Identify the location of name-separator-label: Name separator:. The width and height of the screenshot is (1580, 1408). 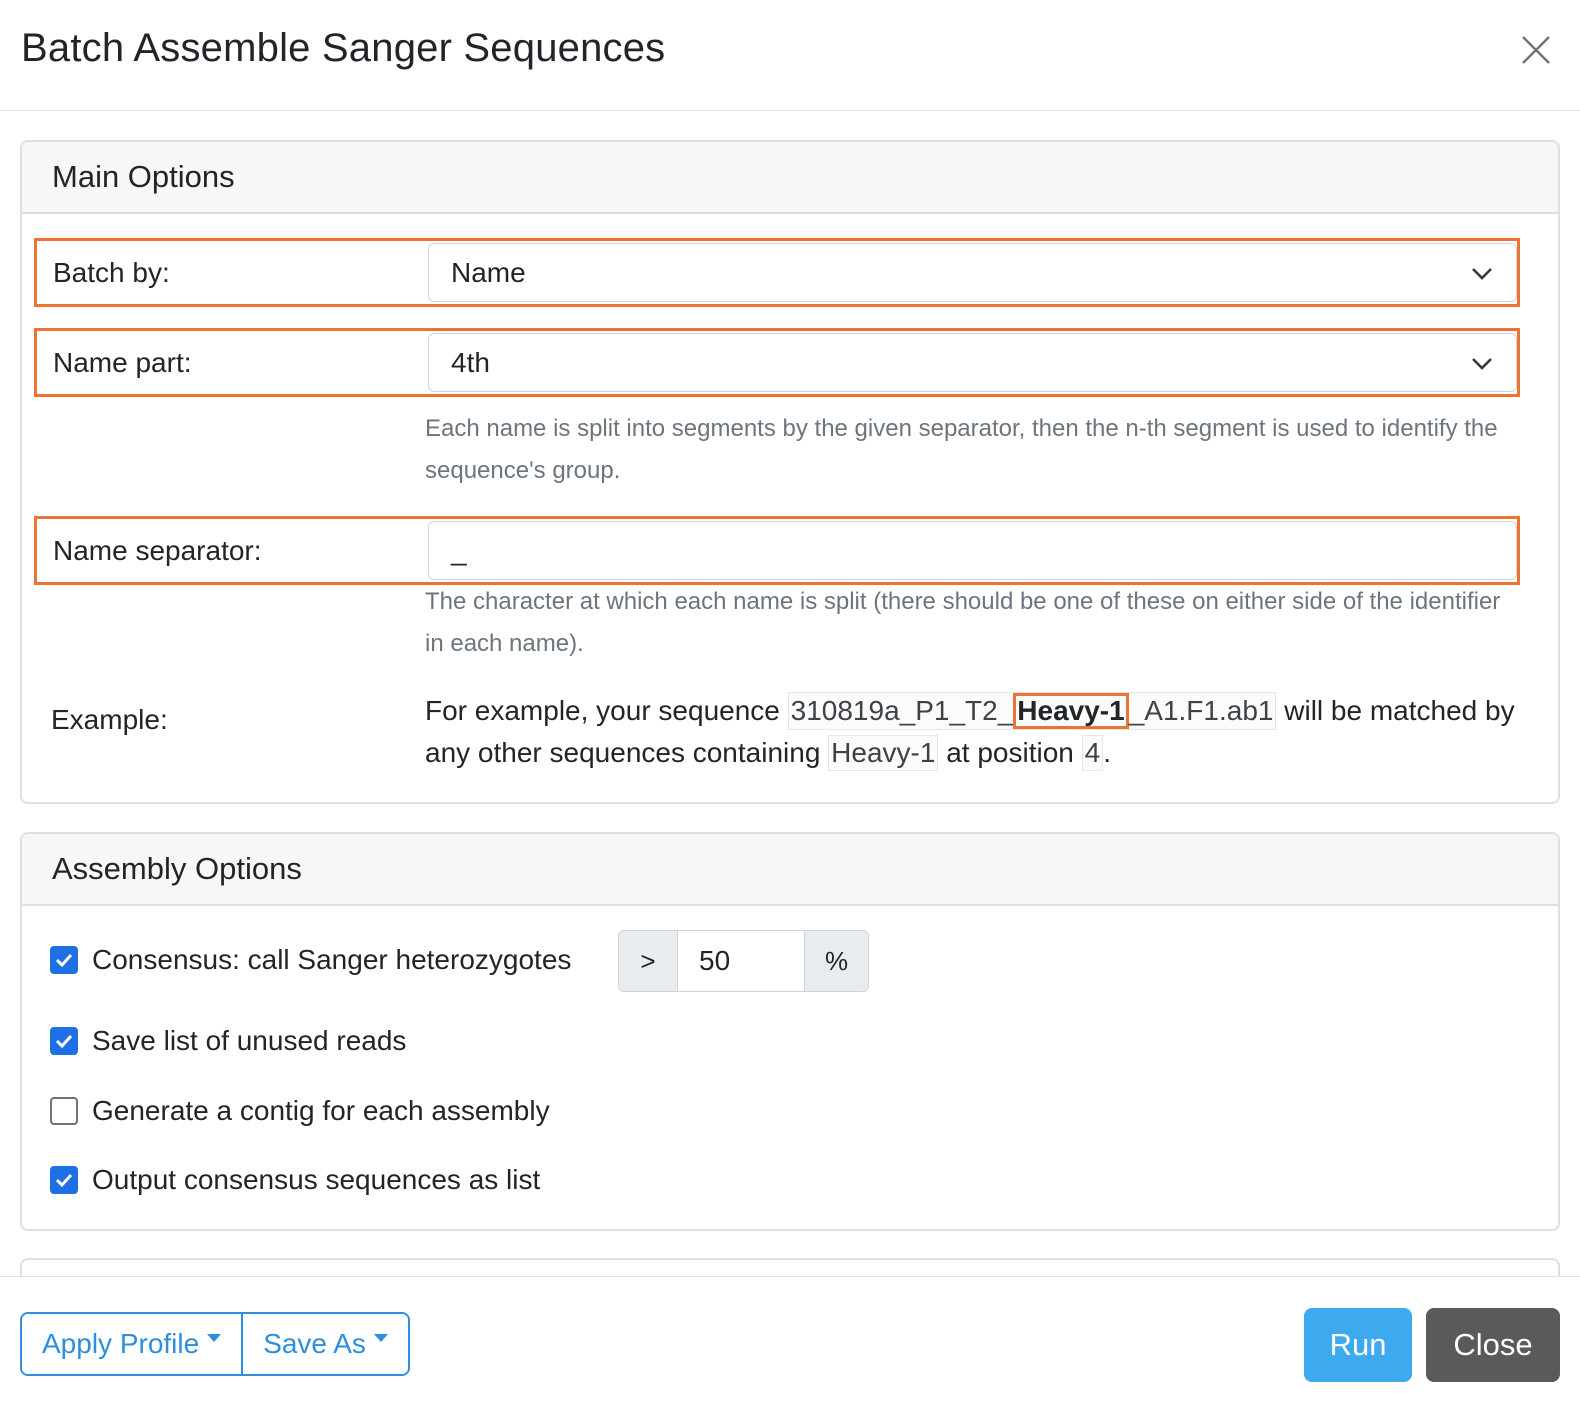
(157, 550).